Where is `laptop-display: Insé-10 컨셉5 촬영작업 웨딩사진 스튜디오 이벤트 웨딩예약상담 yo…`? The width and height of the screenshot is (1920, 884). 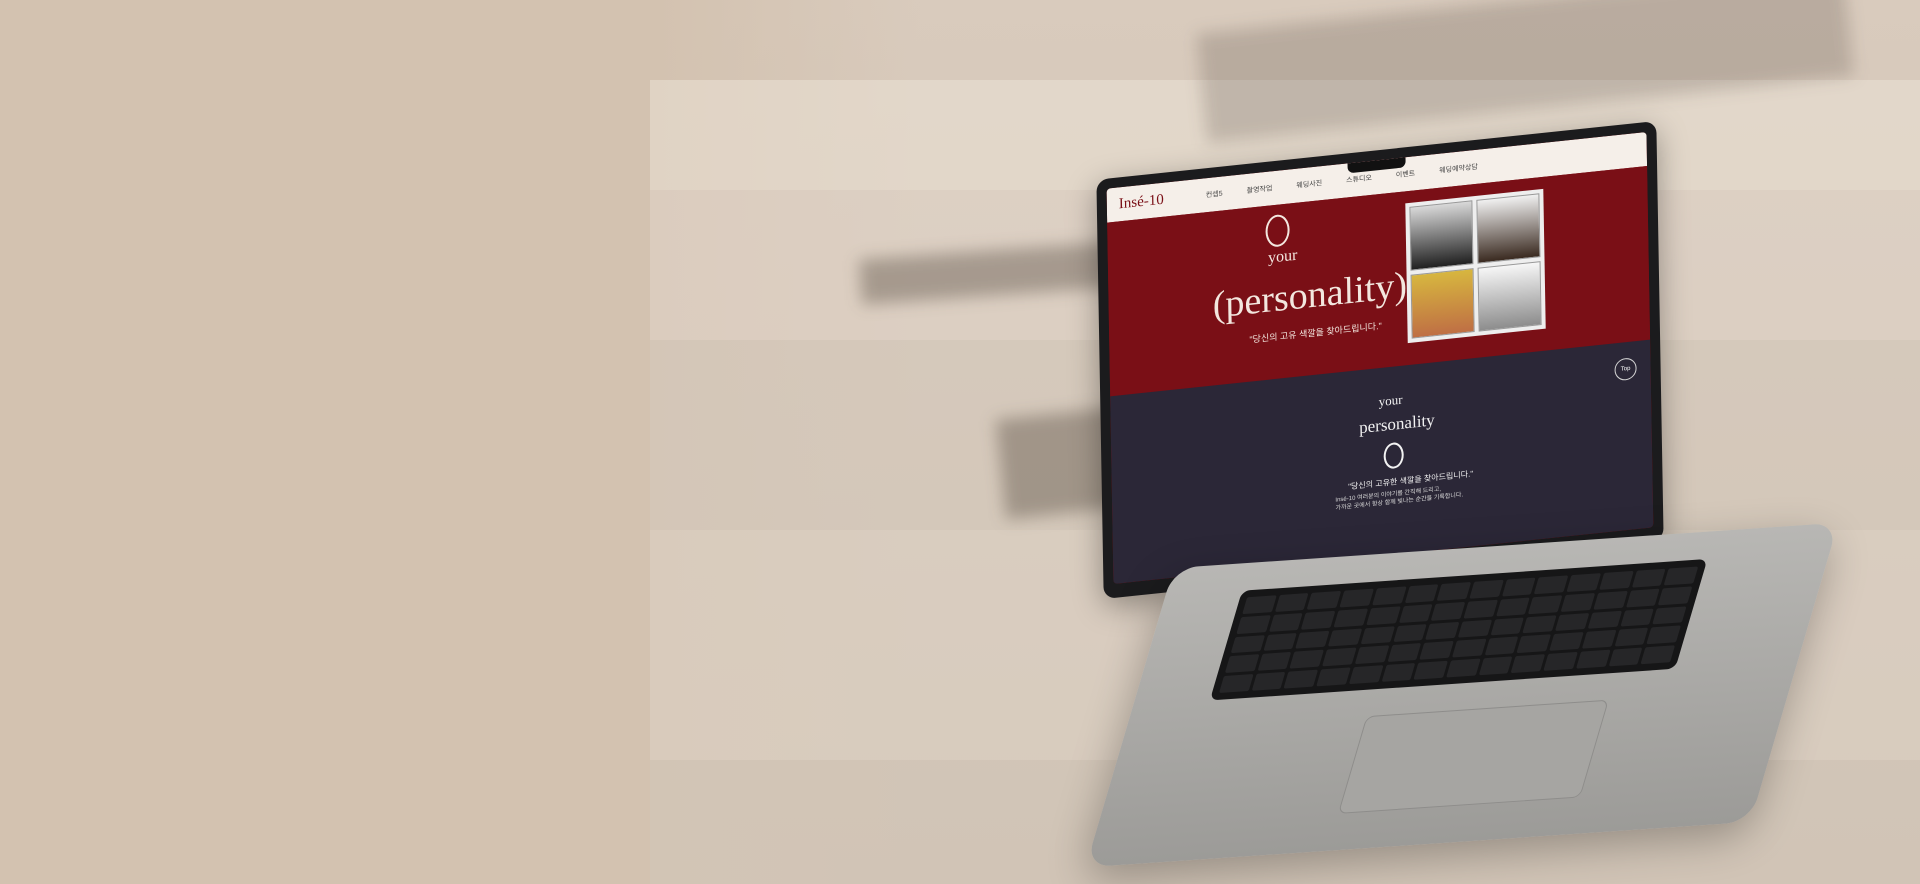
laptop-display: Insé-10 컨셉5 촬영작업 웨딩사진 스튜디오 이벤트 웨딩예약상담 yo… is located at coordinates (1380, 358).